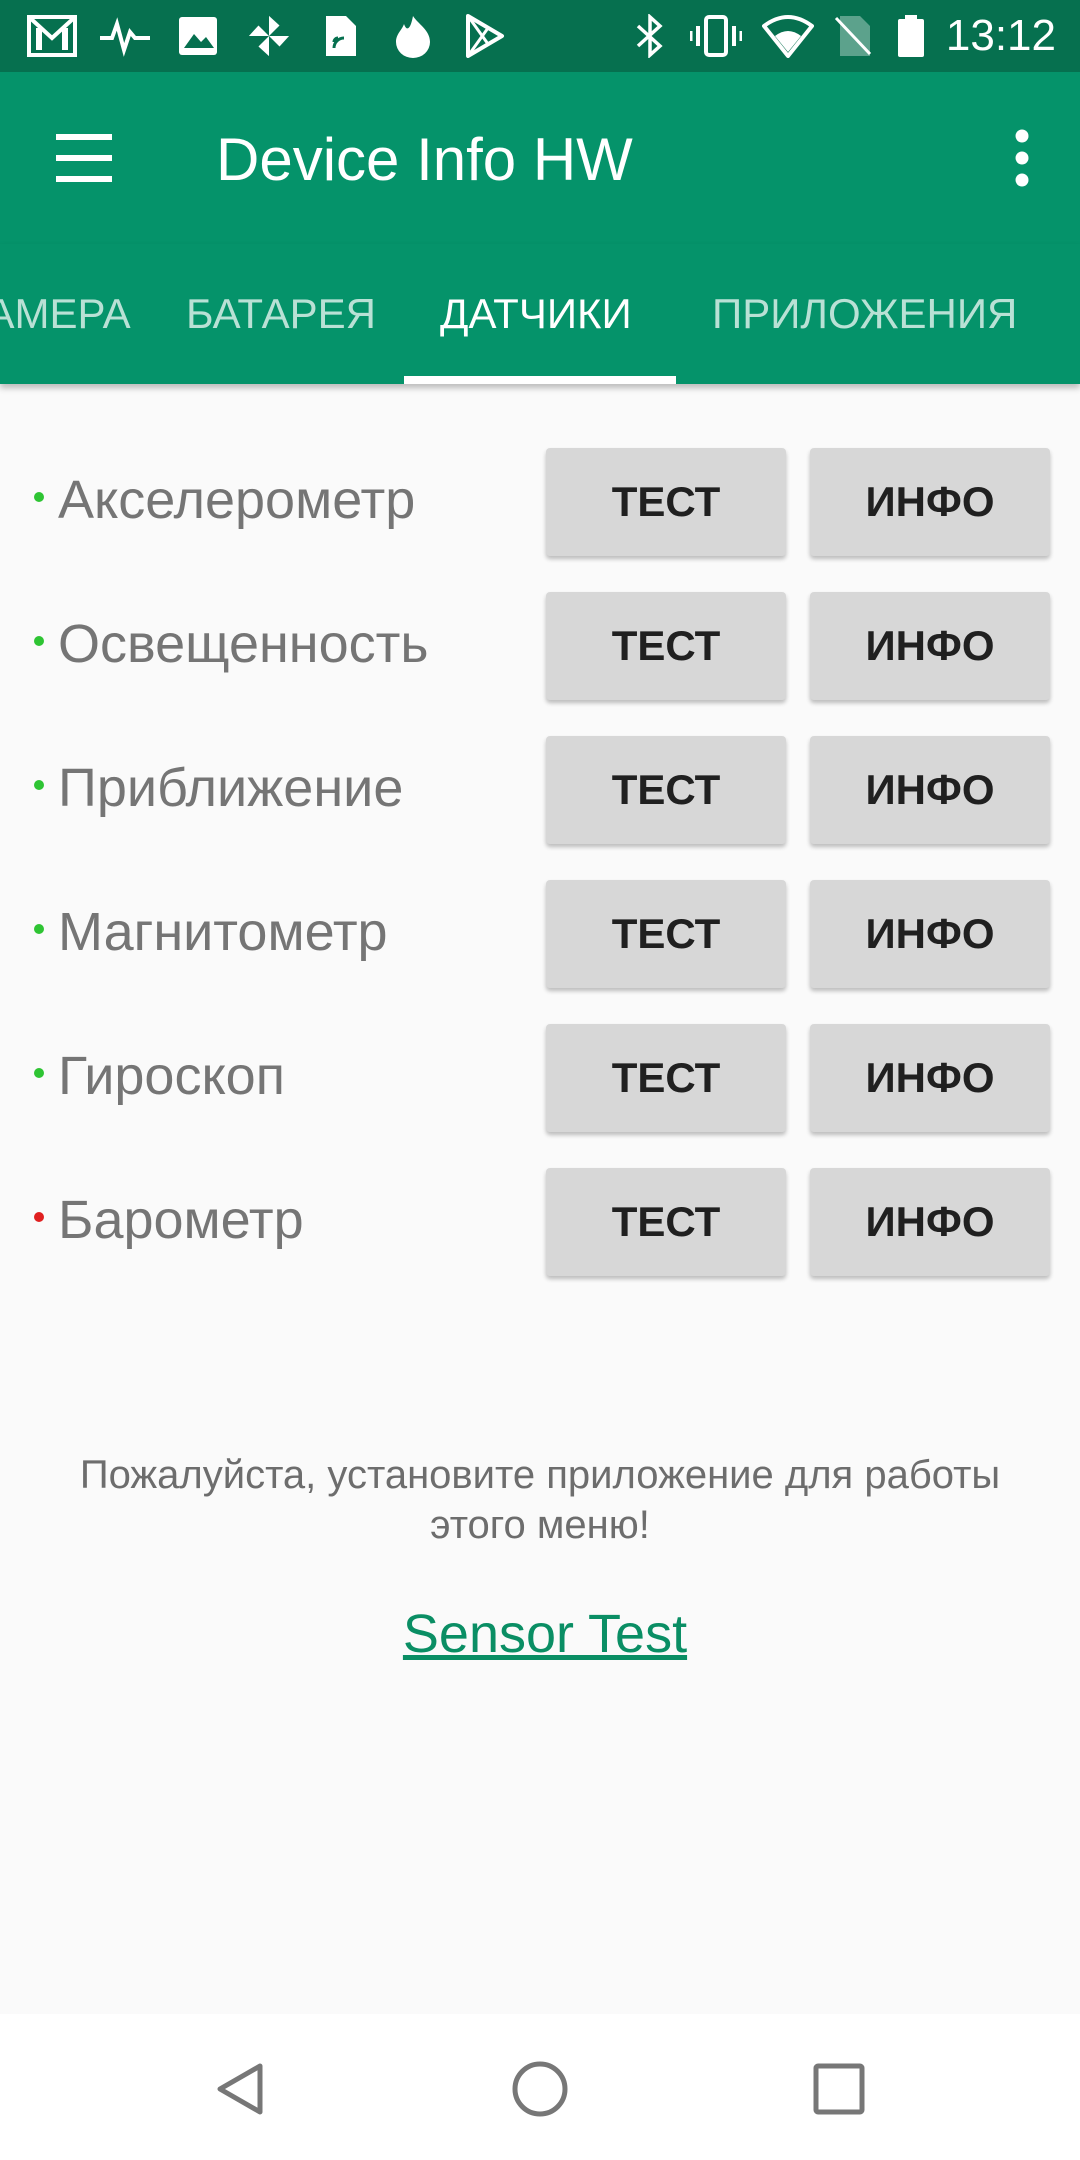 The height and width of the screenshot is (2160, 1080). I want to click on sim-card-icon, so click(341, 36).